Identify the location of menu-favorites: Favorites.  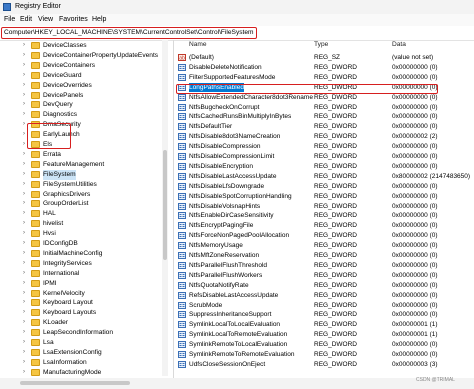
(73, 19).